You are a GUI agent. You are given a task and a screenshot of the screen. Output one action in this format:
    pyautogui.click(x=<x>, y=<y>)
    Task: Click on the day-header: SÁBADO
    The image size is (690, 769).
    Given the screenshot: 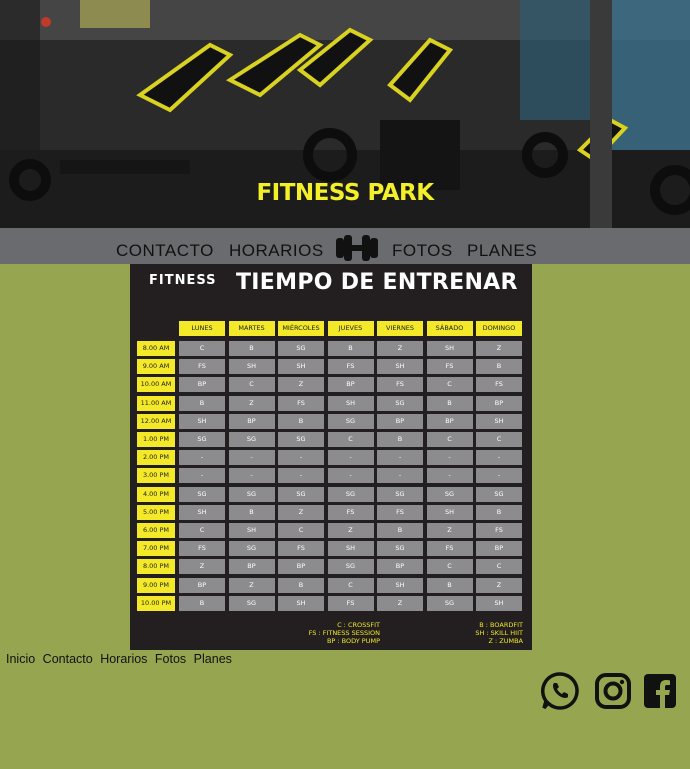 What is the action you would take?
    pyautogui.click(x=449, y=328)
    